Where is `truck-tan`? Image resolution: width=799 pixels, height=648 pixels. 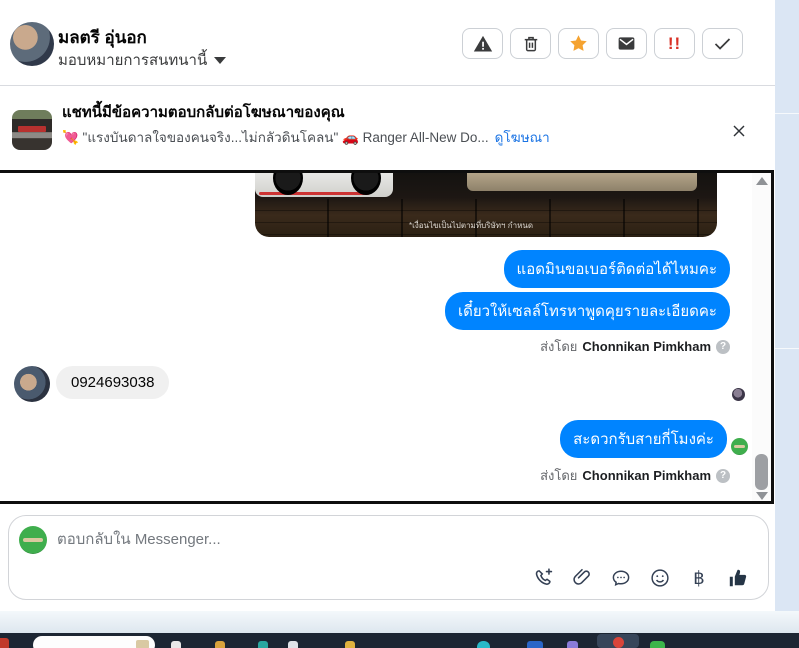
truck-tan is located at coordinates (582, 182).